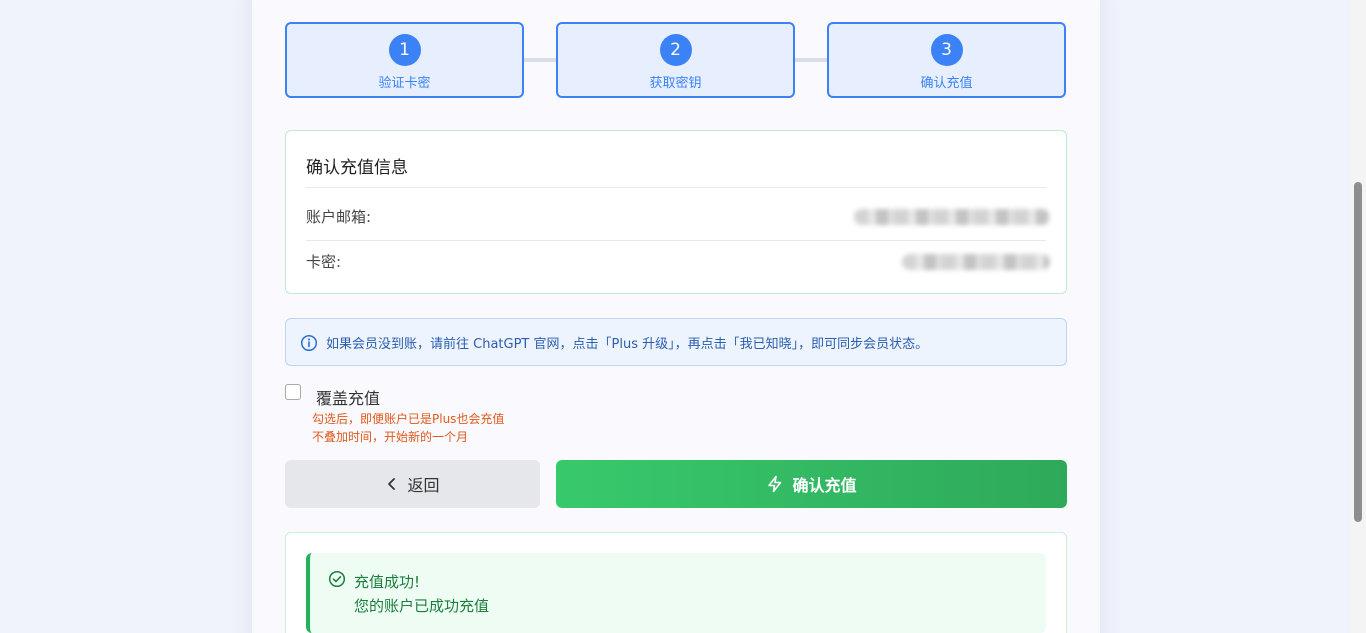 This screenshot has width=1366, height=633. Describe the element at coordinates (392, 484) in the screenshot. I see `chevron-left-icon` at that location.